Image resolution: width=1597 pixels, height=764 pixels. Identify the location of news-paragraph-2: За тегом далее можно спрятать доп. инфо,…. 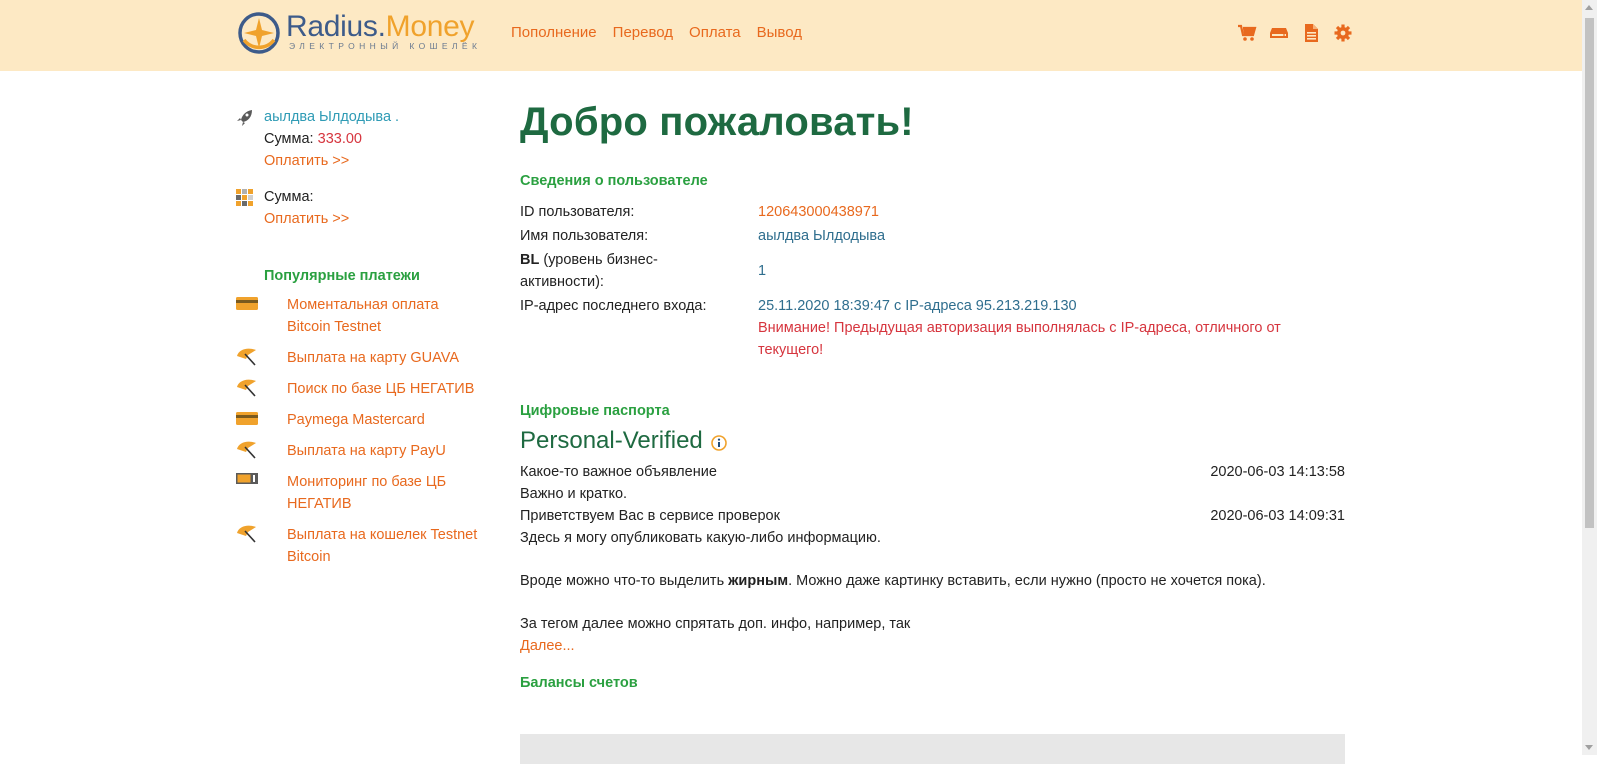
(715, 624).